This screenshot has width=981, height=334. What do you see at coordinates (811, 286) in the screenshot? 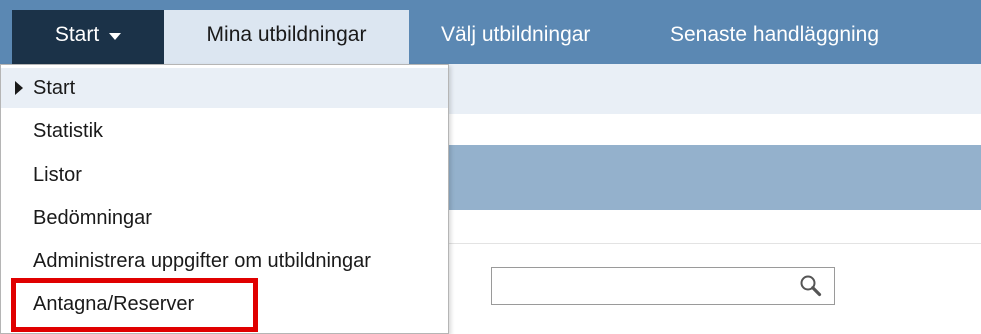
I see `search-icon` at bounding box center [811, 286].